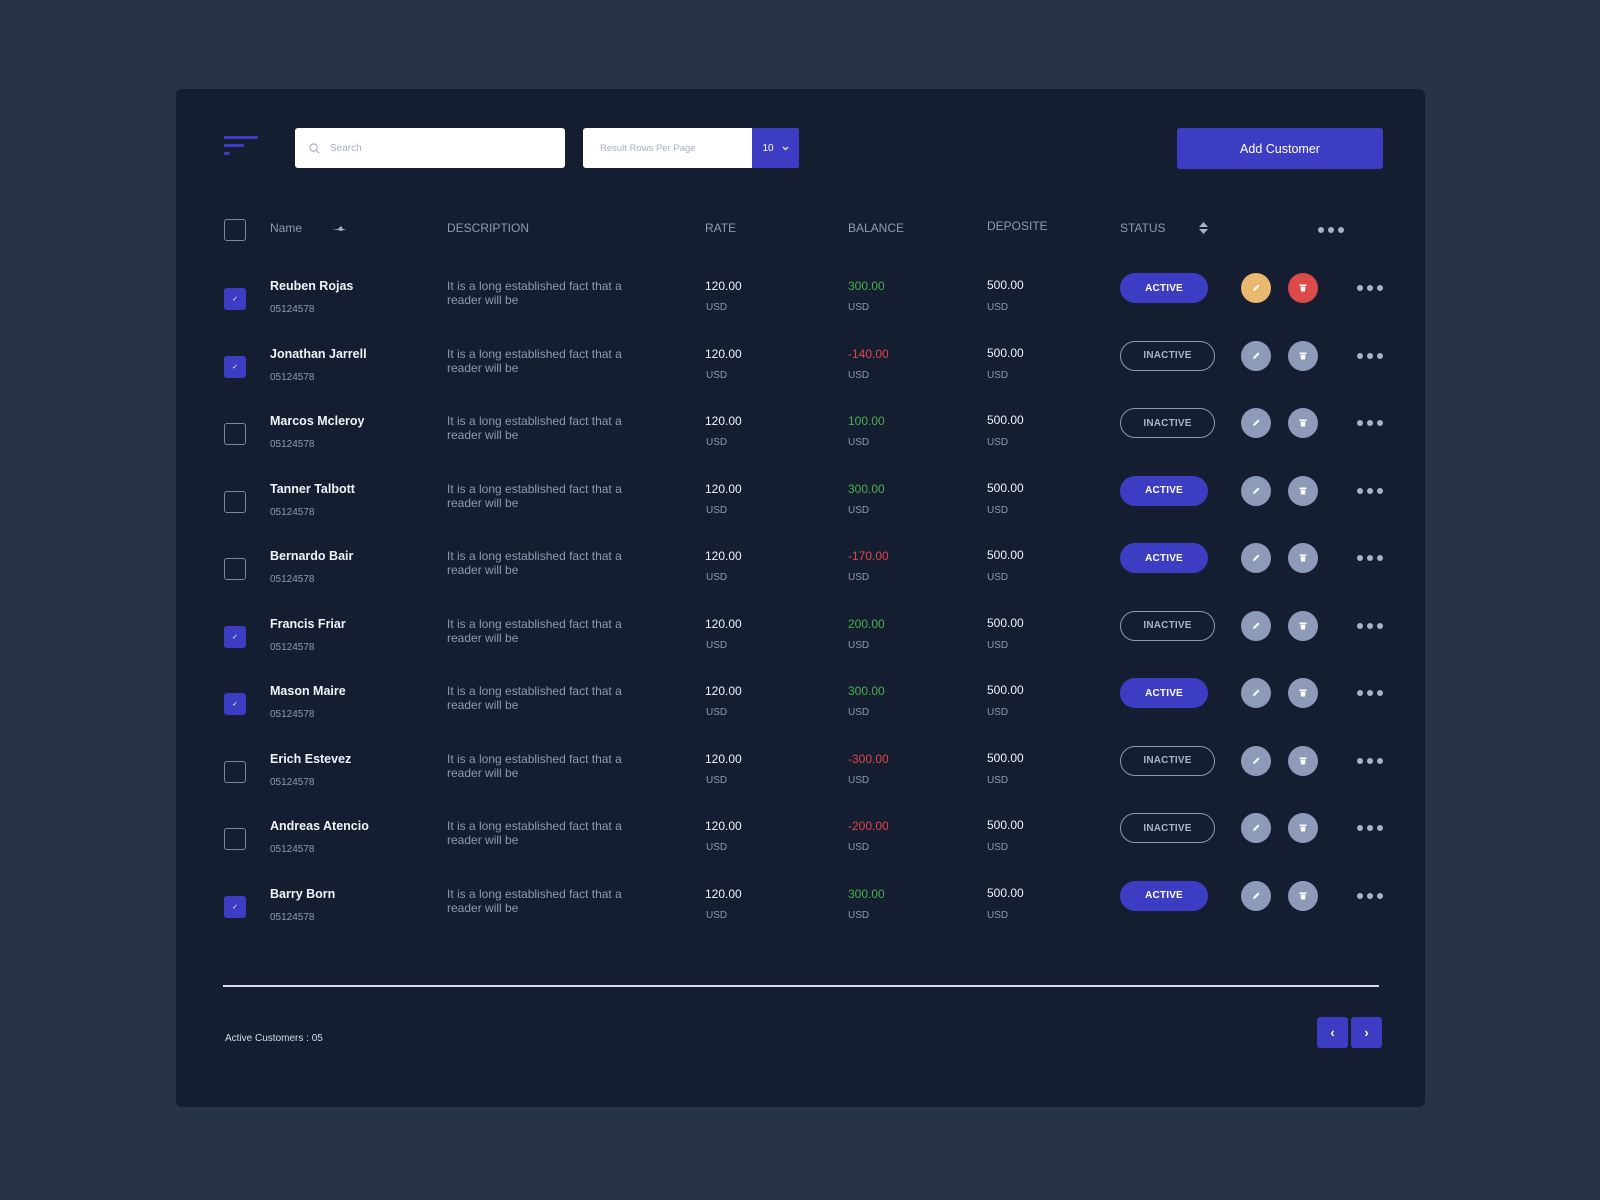 The height and width of the screenshot is (1200, 1600). I want to click on balance-value: 300.00, so click(866, 286).